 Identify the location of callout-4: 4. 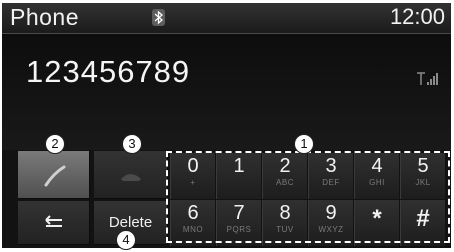
(126, 240).